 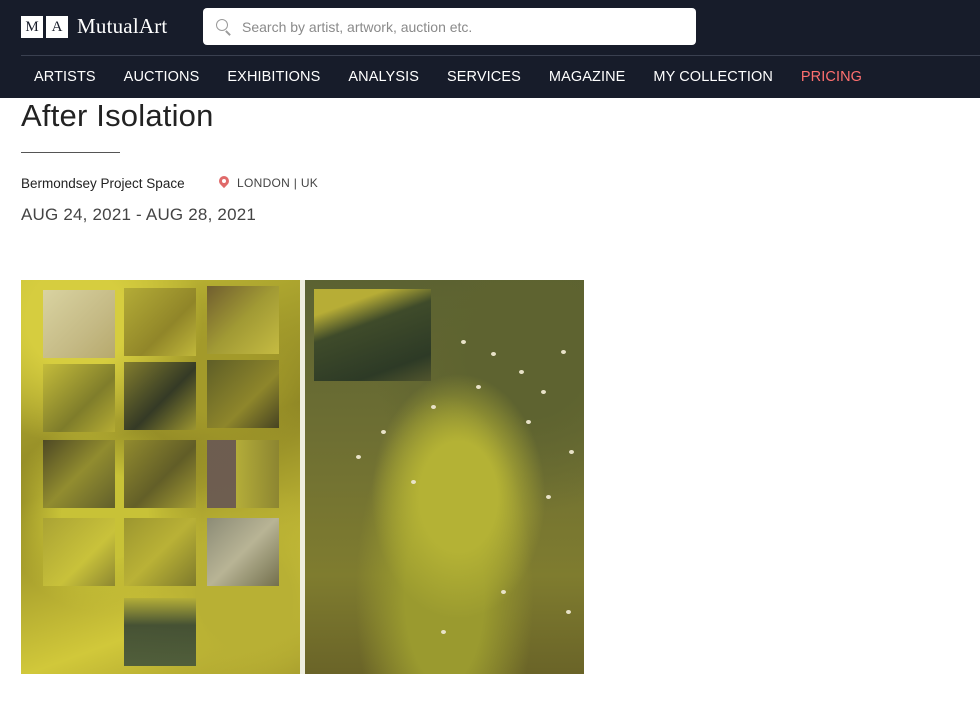 I want to click on search-icon, so click(x=224, y=26).